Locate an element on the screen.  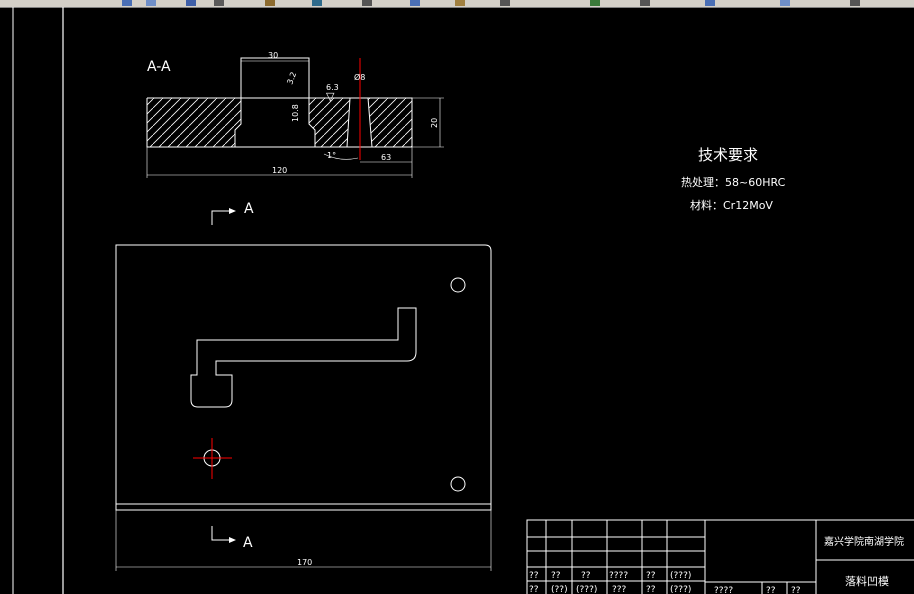
dim-thickness: 20 is located at coordinates (434, 123).